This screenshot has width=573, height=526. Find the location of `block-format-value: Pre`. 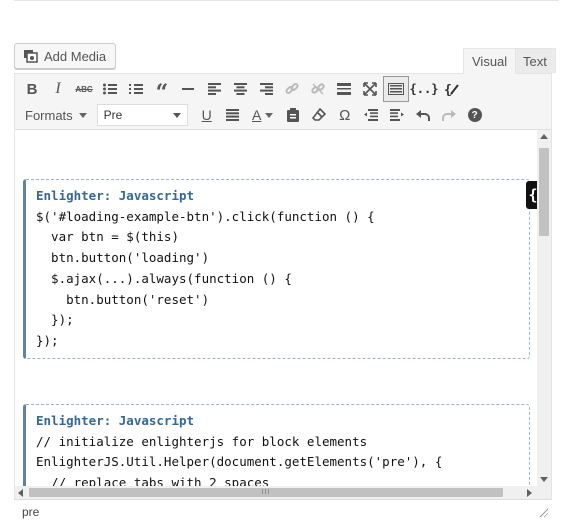

block-format-value: Pre is located at coordinates (113, 115).